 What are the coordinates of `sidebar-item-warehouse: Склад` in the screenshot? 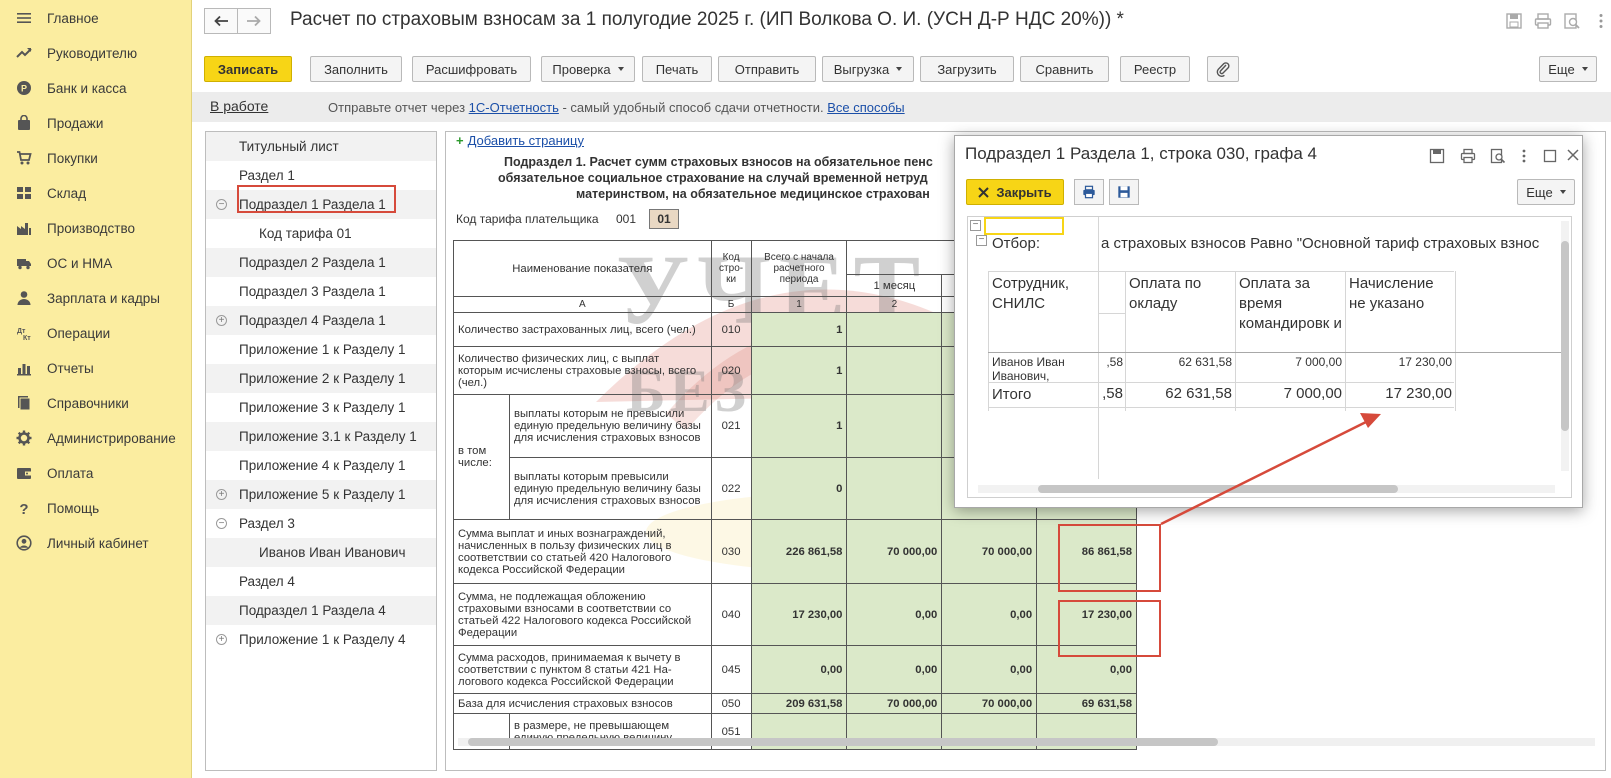 It's located at (96, 193).